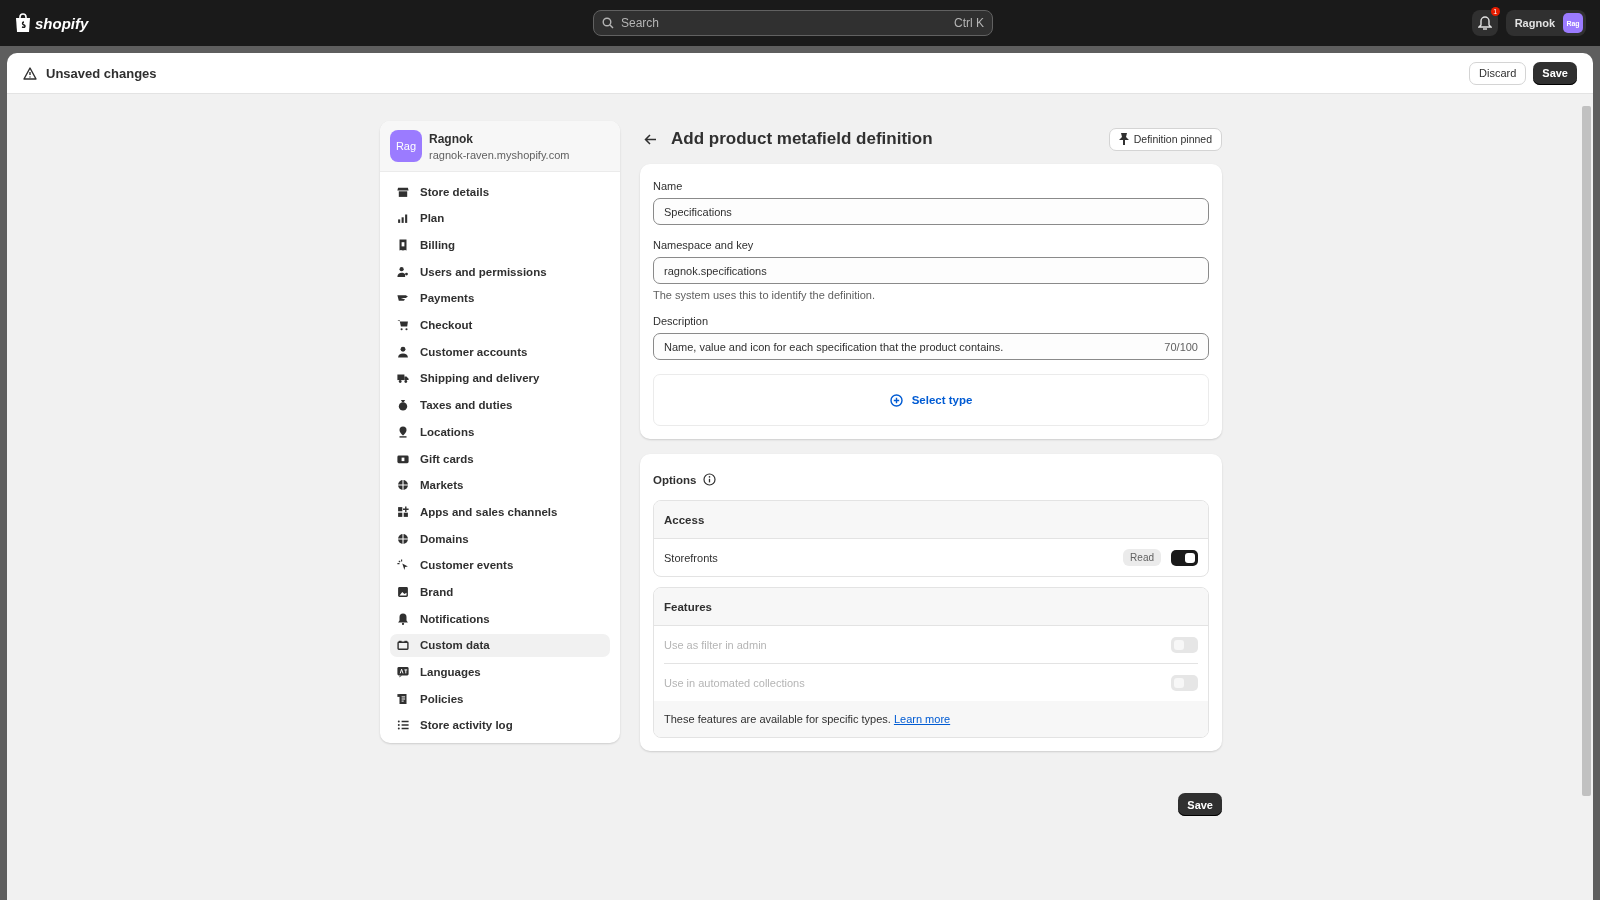  I want to click on access-badge: Read, so click(1142, 557).